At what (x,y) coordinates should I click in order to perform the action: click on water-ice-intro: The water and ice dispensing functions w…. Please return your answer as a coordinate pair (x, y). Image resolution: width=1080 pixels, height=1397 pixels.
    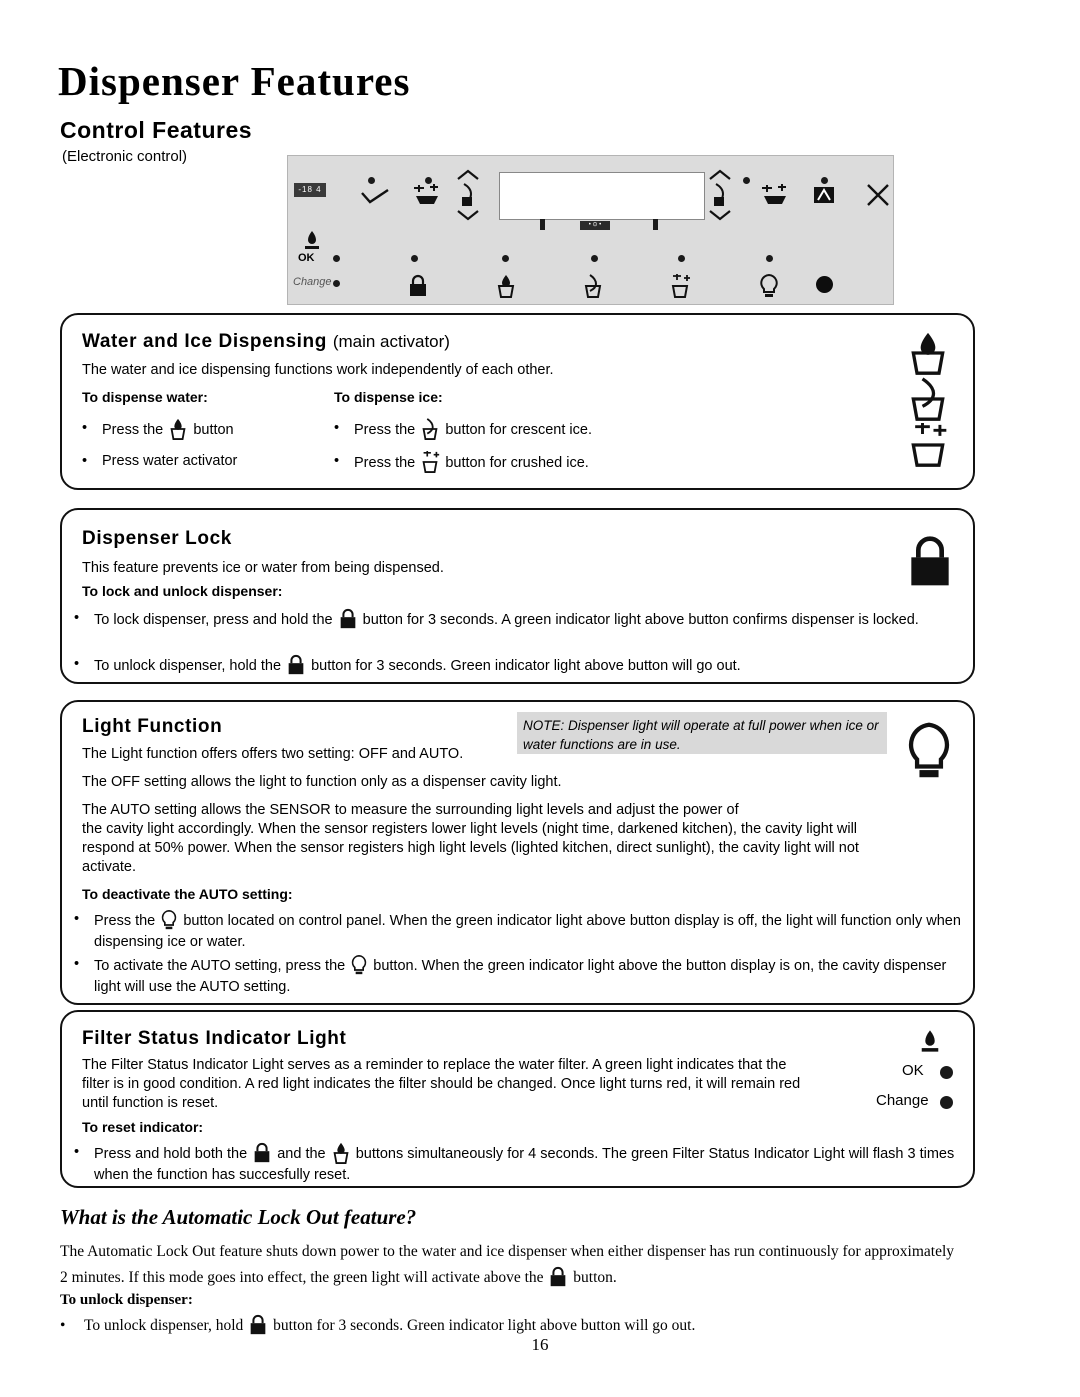
    Looking at the image, I should click on (318, 370).